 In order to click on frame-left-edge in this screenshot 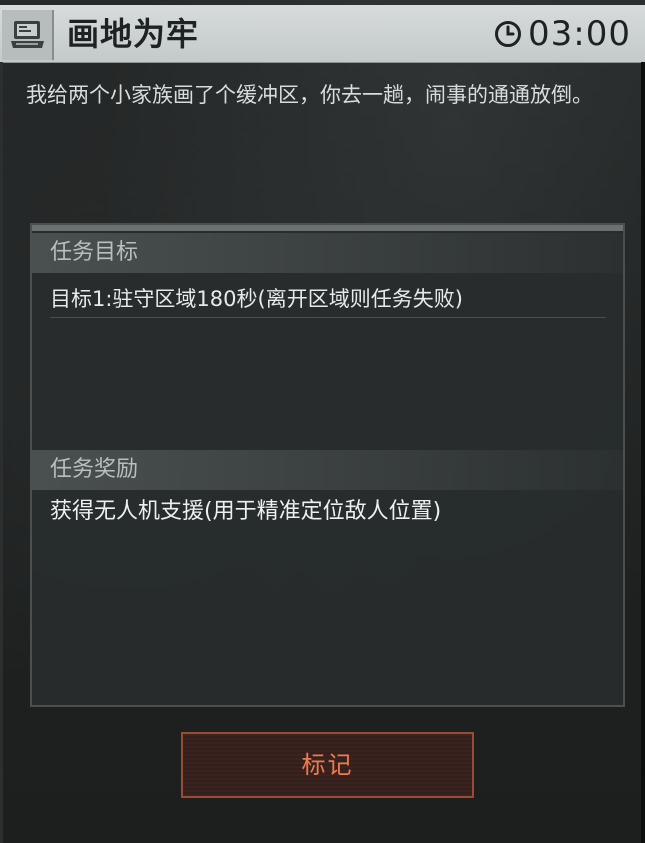, I will do `click(1, 452)`.